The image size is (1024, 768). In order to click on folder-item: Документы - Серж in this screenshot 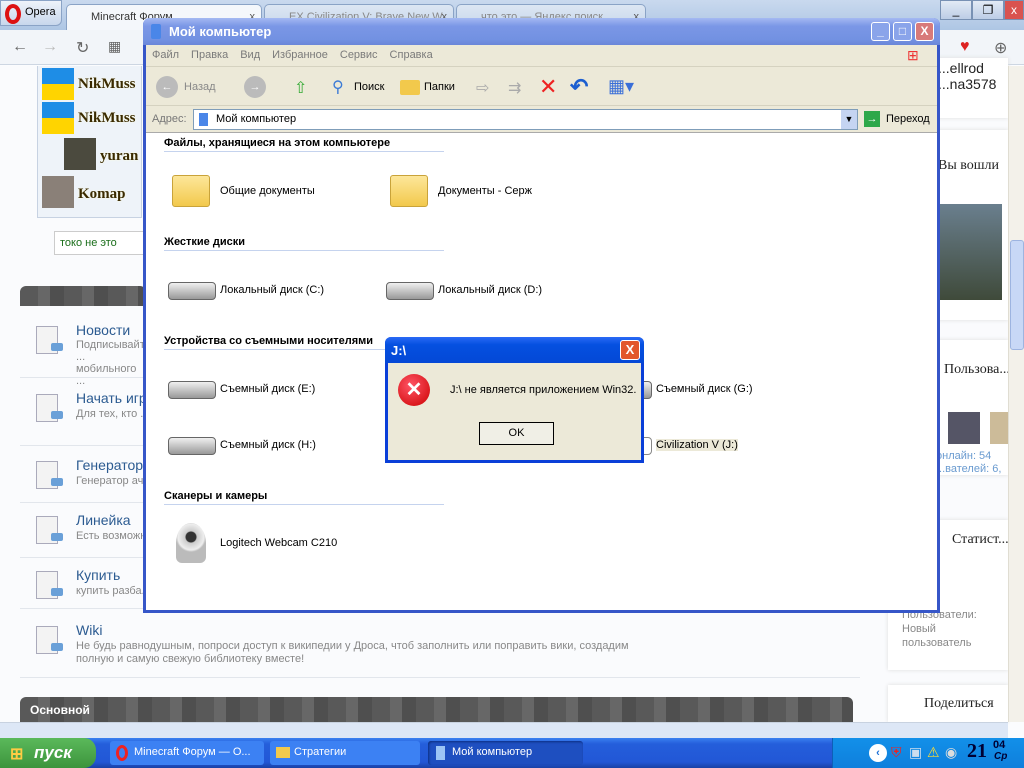, I will do `click(459, 191)`.